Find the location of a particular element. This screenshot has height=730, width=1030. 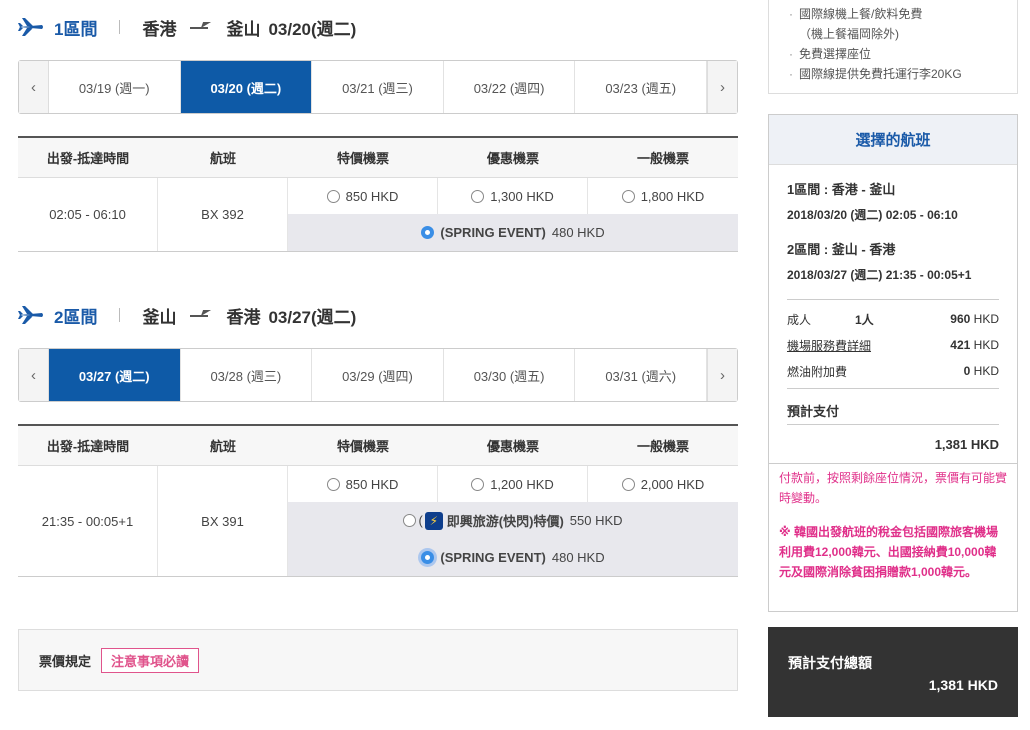

segment1-date-tab-active: 03/20 (週二) is located at coordinates (246, 87).